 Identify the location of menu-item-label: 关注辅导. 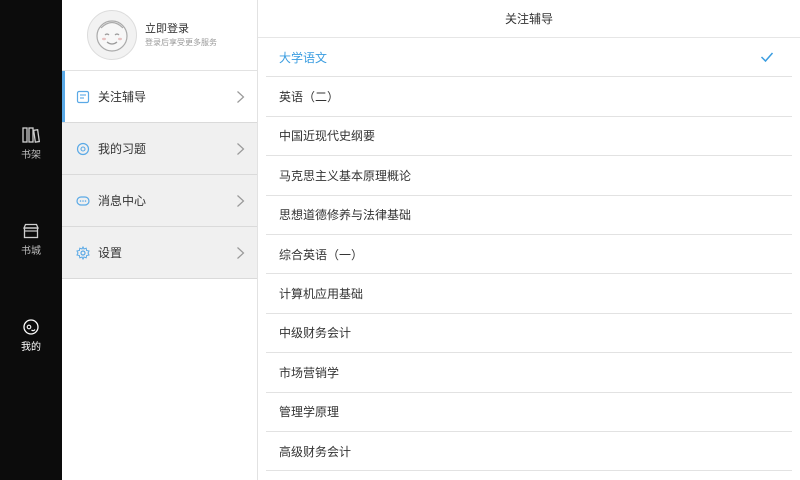
(122, 97).